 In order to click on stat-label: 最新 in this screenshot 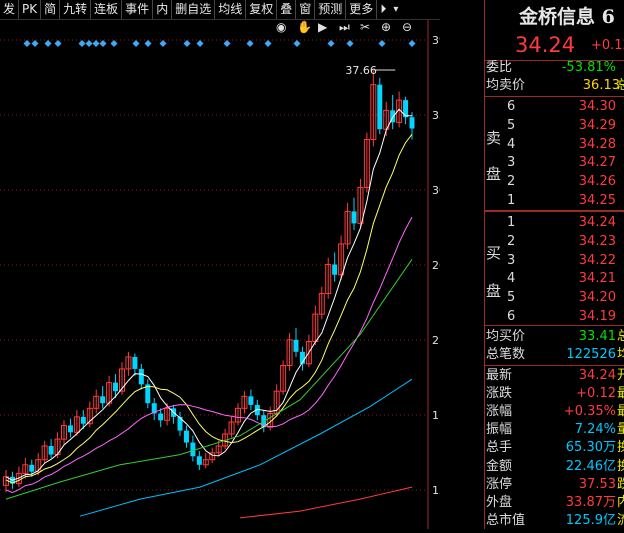, I will do `click(499, 375)`.